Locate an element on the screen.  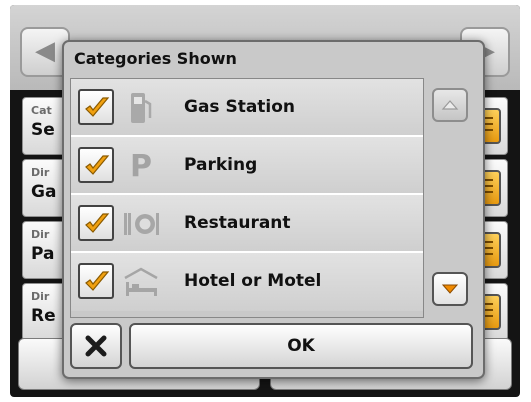
triangle-down-icon is located at coordinates (450, 289).